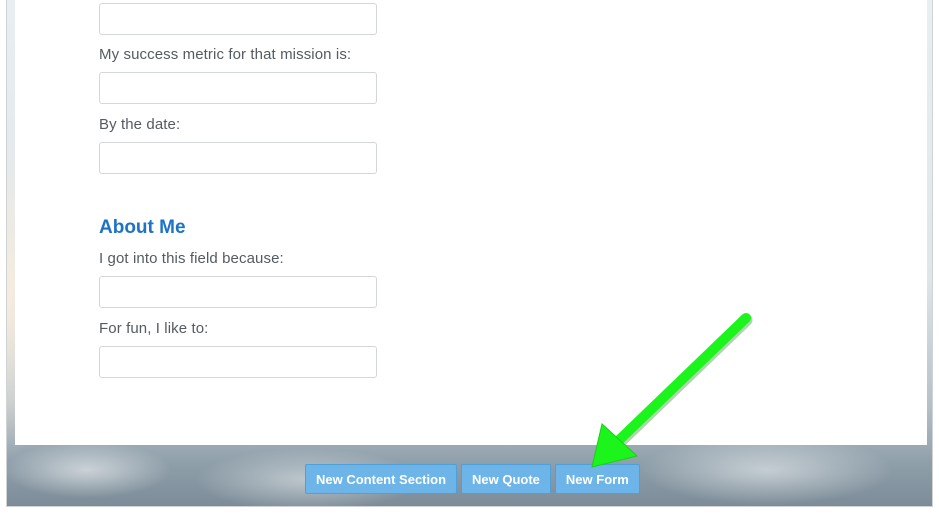  What do you see at coordinates (154, 328) in the screenshot?
I see `for-fun-label: For fun, I like to:` at bounding box center [154, 328].